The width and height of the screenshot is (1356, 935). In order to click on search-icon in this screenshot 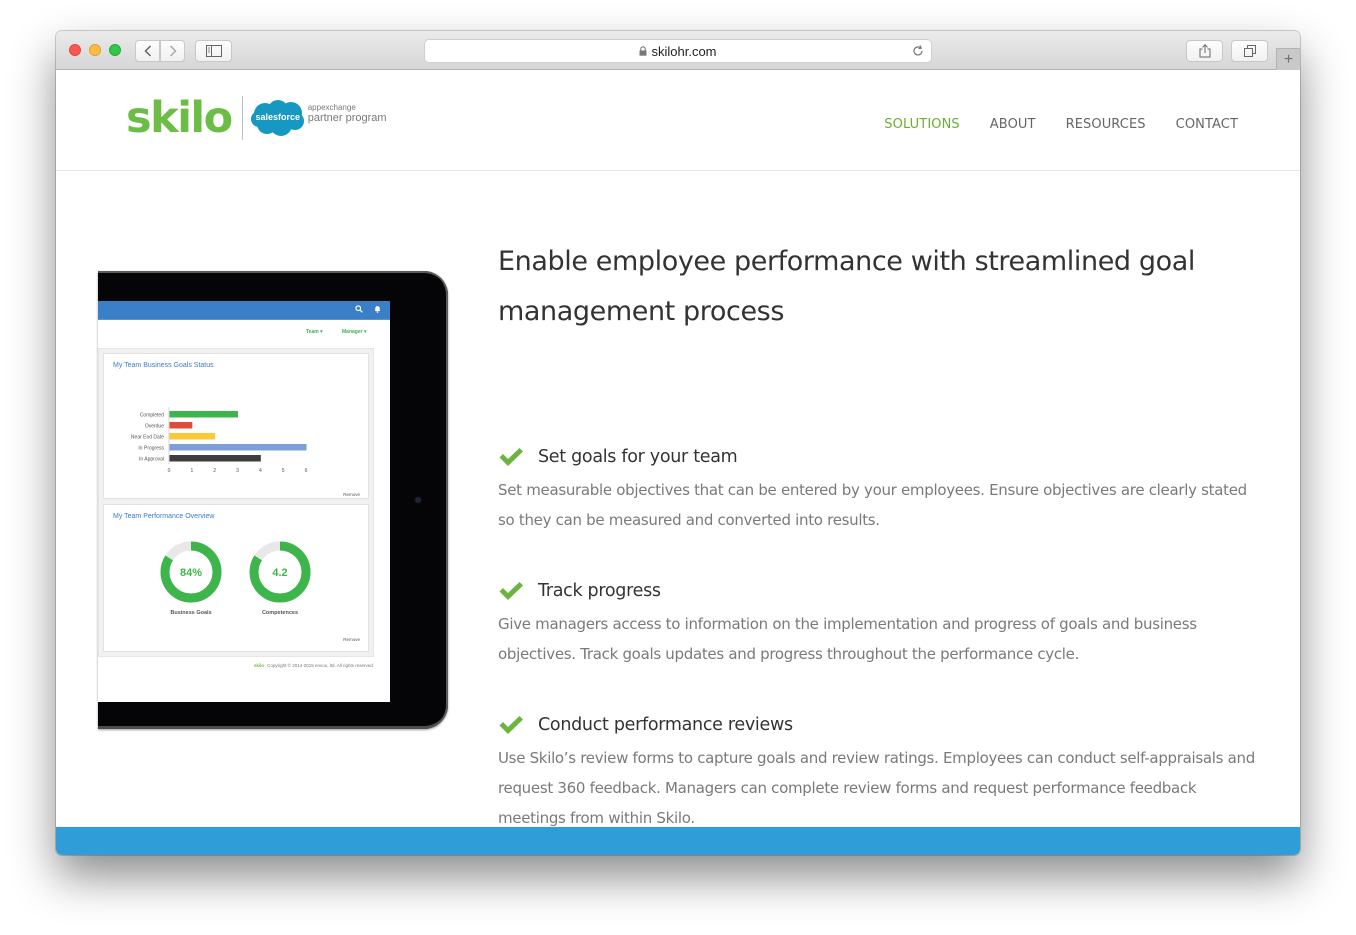, I will do `click(359, 309)`.